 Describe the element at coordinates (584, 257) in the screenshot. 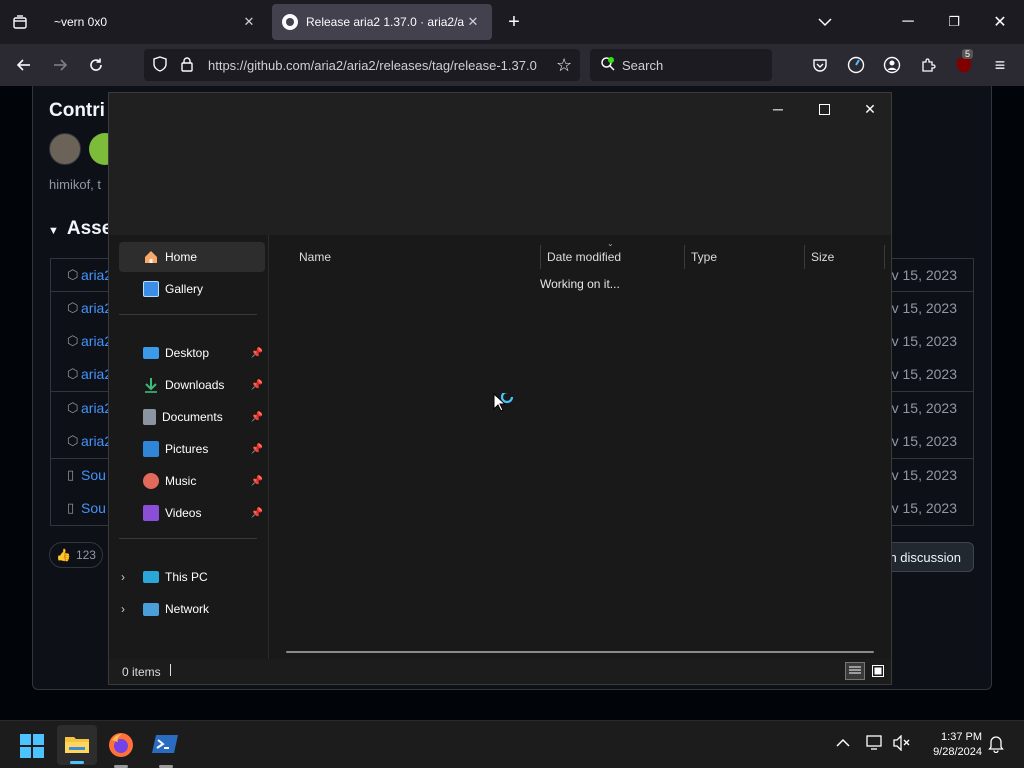

I see `column-header-date-label: Date modified` at that location.